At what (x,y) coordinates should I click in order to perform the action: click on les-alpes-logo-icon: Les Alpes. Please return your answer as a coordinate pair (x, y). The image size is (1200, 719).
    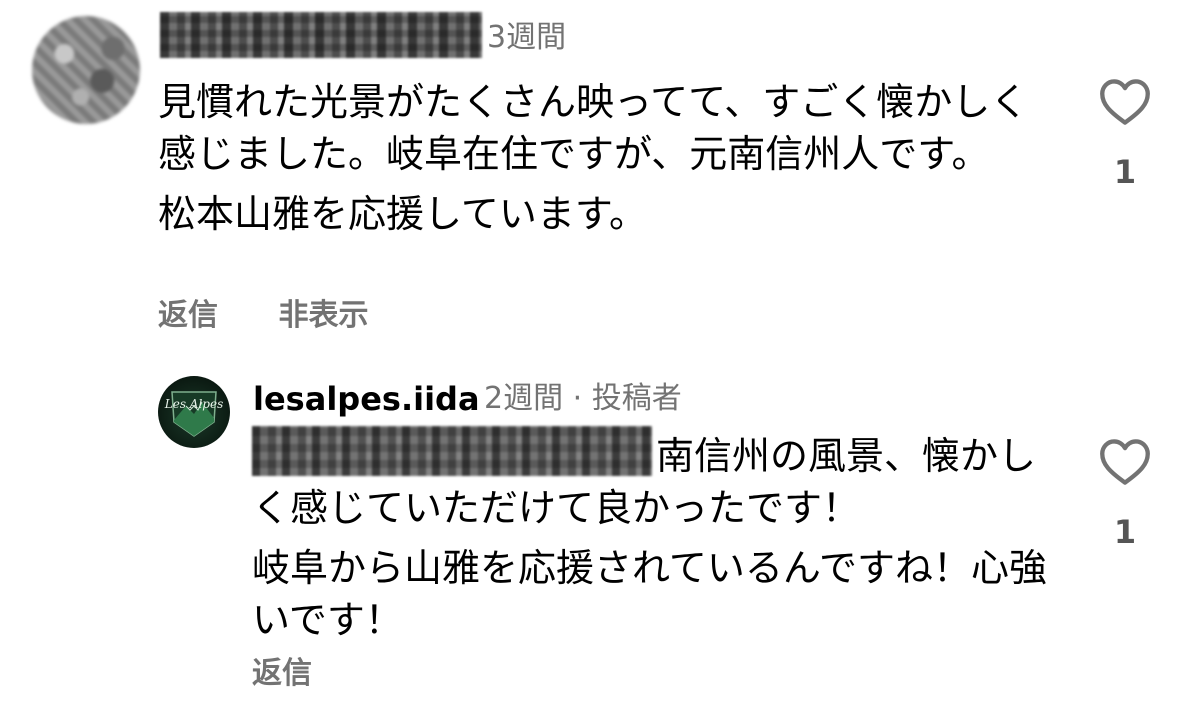
    Looking at the image, I should click on (194, 414).